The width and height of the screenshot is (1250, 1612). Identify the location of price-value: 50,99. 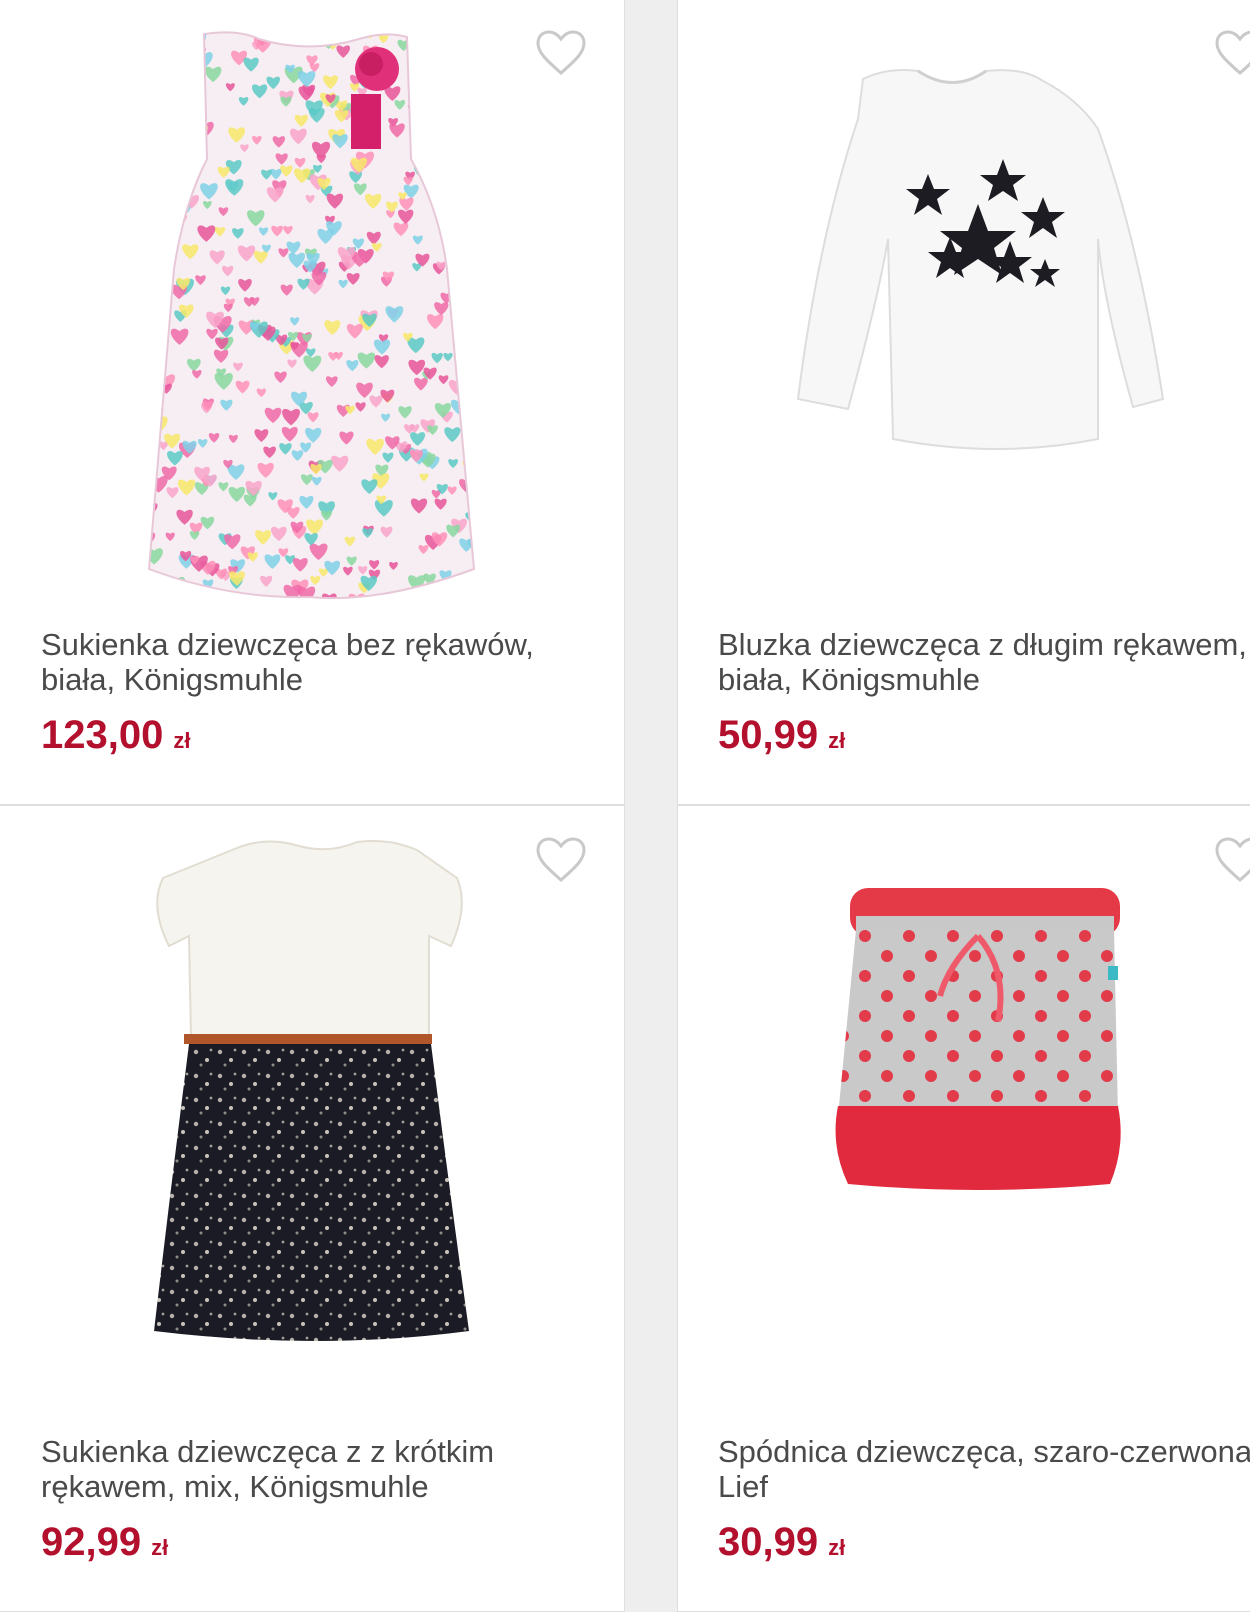
(768, 735).